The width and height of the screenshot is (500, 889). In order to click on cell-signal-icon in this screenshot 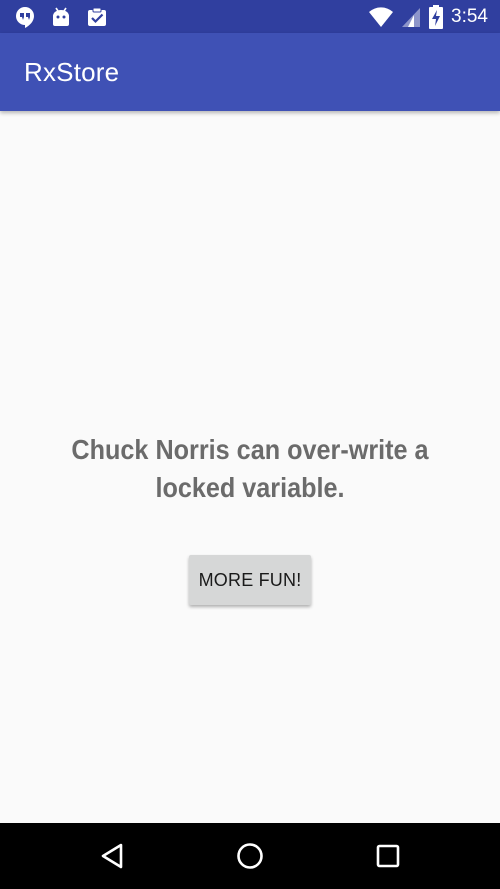, I will do `click(411, 17)`.